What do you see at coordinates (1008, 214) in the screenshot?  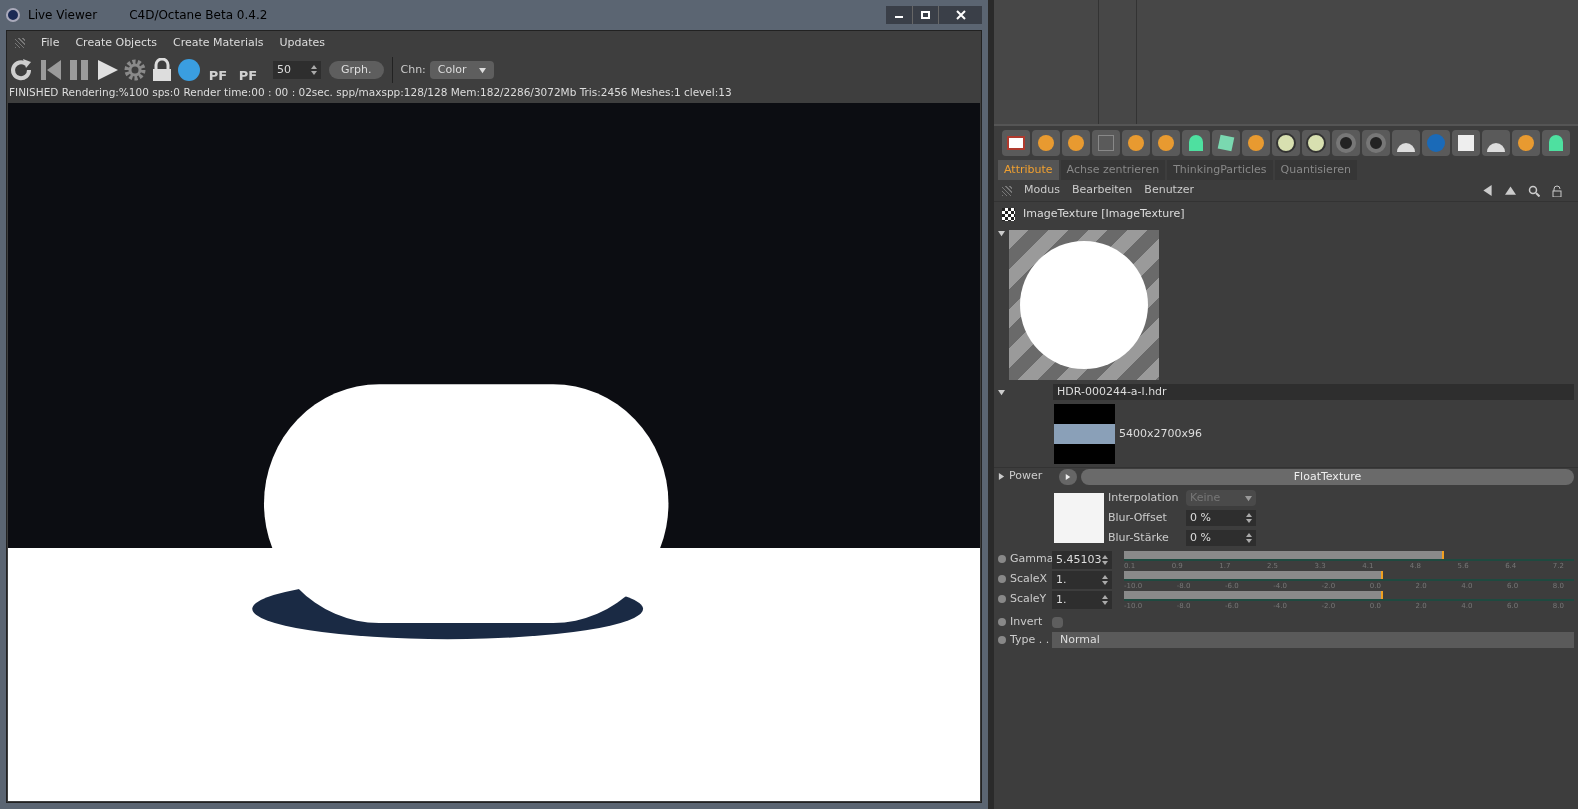 I see `checker-icon` at bounding box center [1008, 214].